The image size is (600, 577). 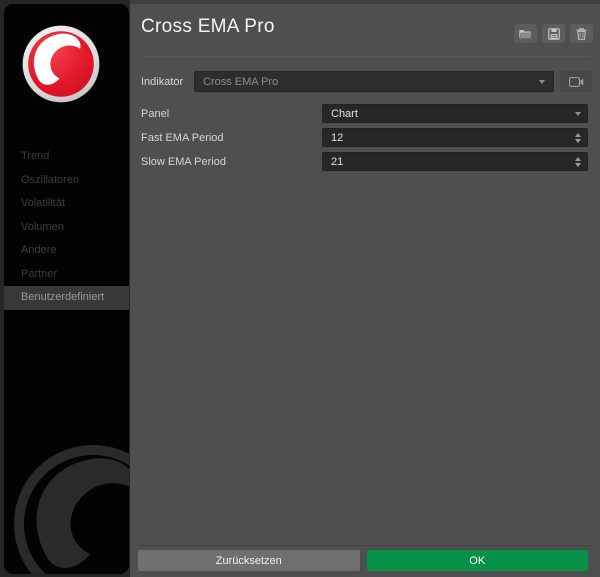 I want to click on slow-ema-field, so click(x=455, y=161).